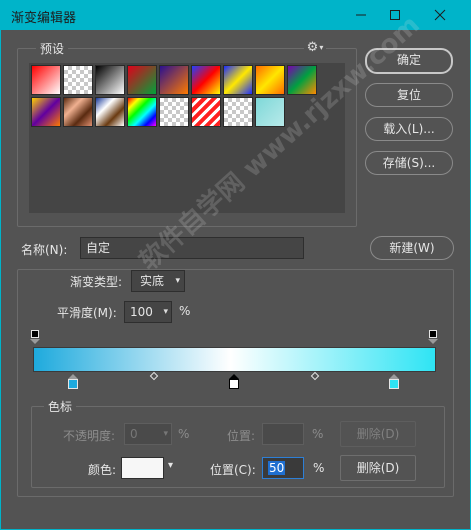 This screenshot has height=530, width=471. Describe the element at coordinates (142, 80) in the screenshot. I see `preset-swatch-red-green` at that location.